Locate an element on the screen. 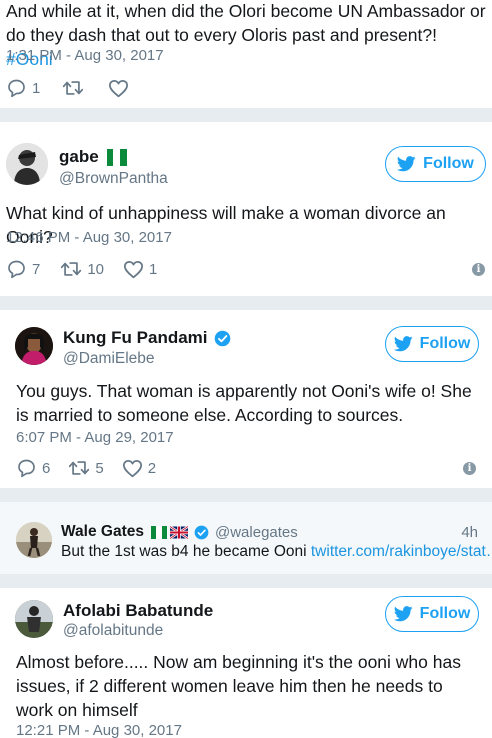  retweet-button: 5 is located at coordinates (86, 468).